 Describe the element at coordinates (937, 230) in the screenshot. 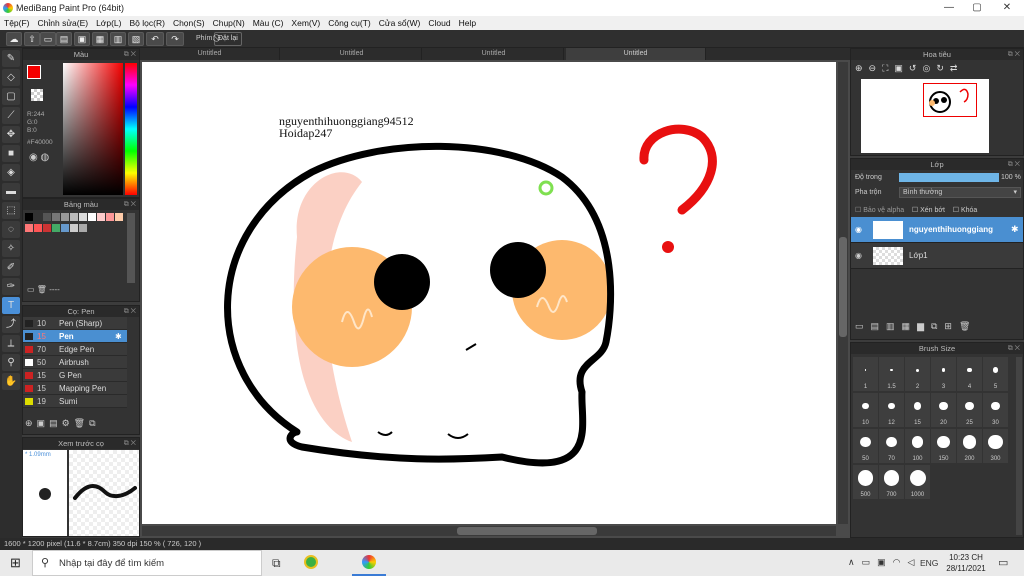

I see `layer-row: ◉ nguyenthihuonggiang ✱` at that location.